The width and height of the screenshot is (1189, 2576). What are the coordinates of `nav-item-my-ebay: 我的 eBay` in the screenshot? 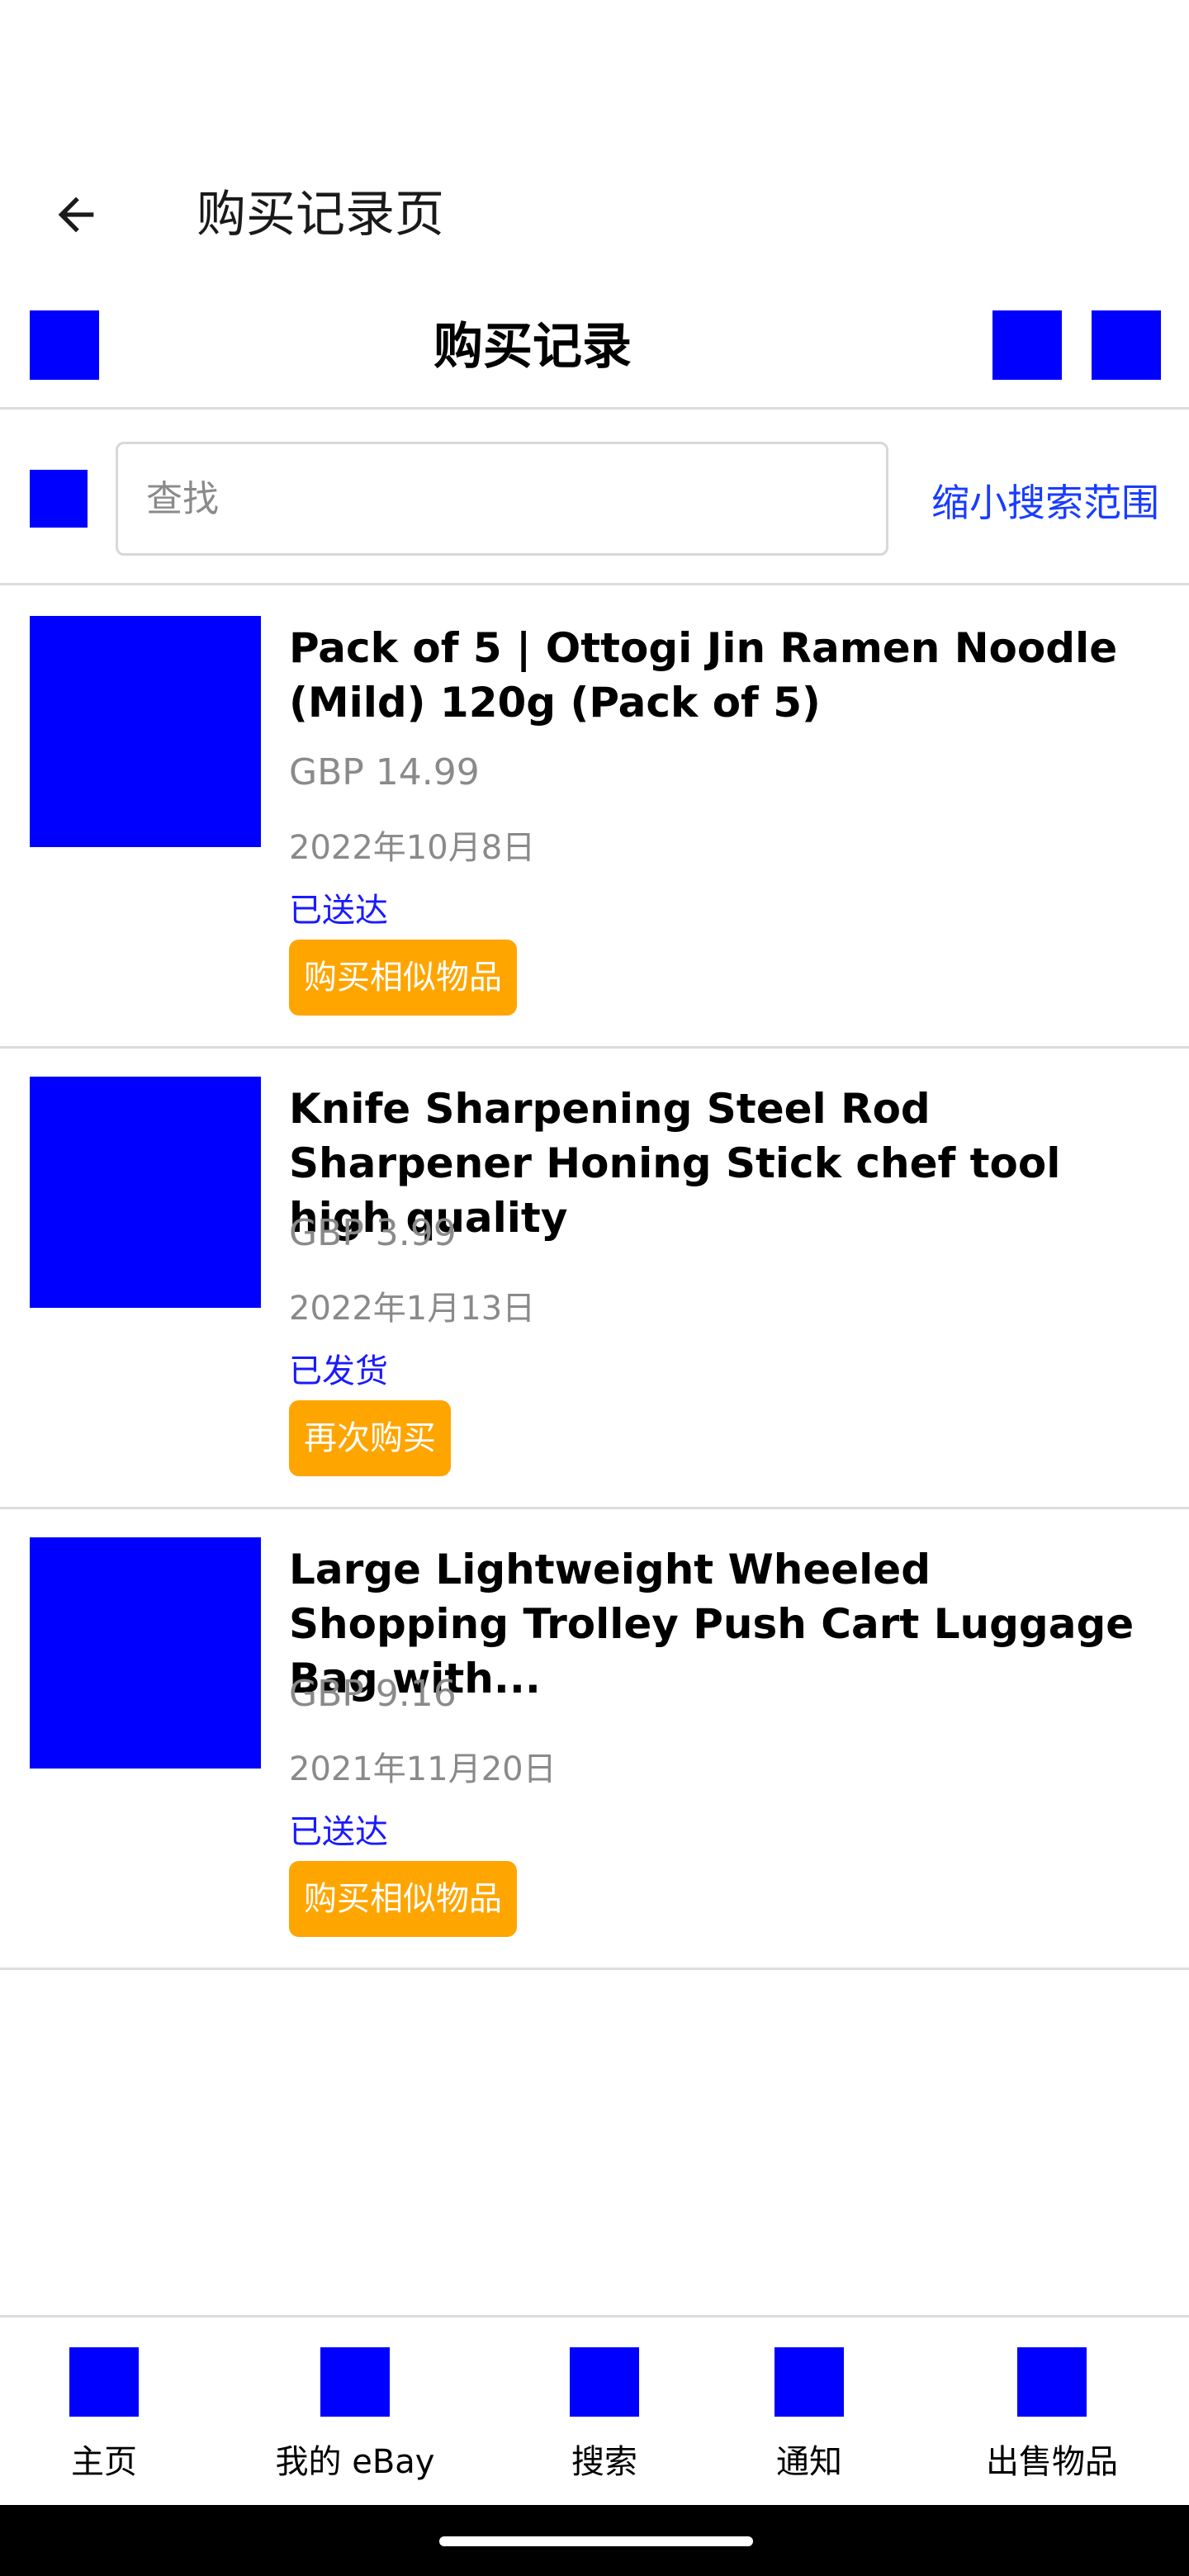 It's located at (355, 2415).